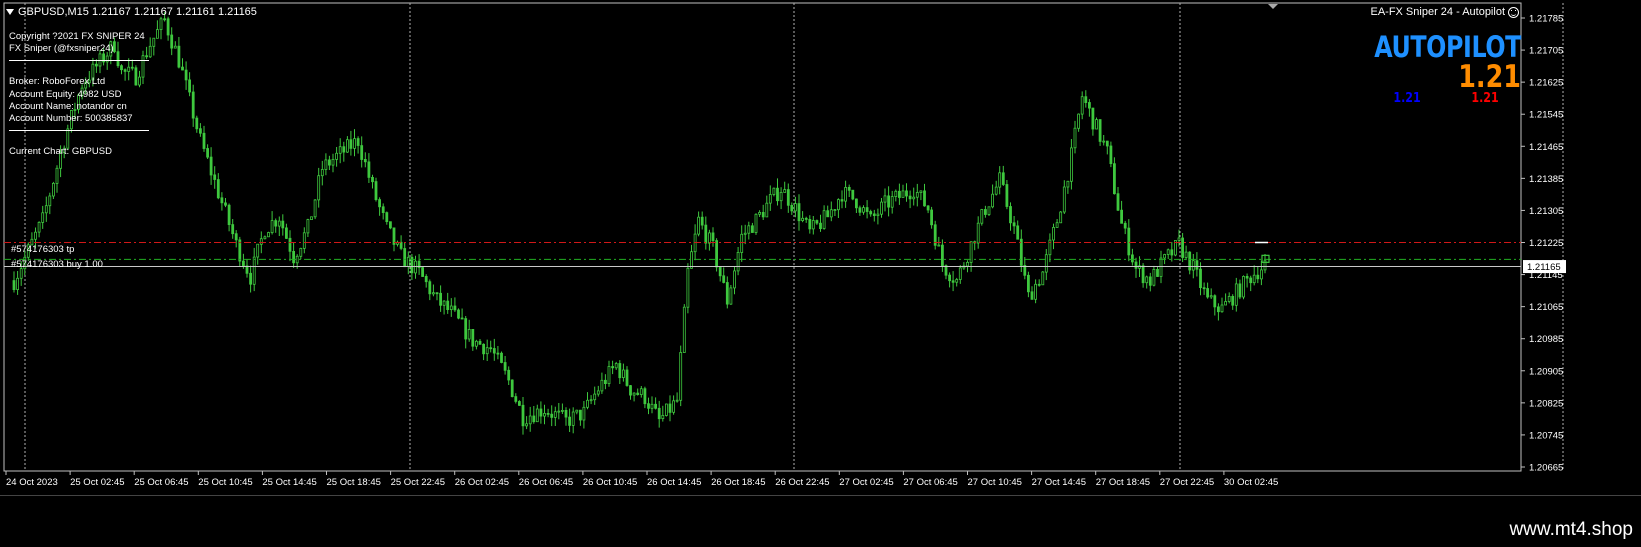 This screenshot has height=547, width=1641. I want to click on dropdown-triangle-icon, so click(10, 12).